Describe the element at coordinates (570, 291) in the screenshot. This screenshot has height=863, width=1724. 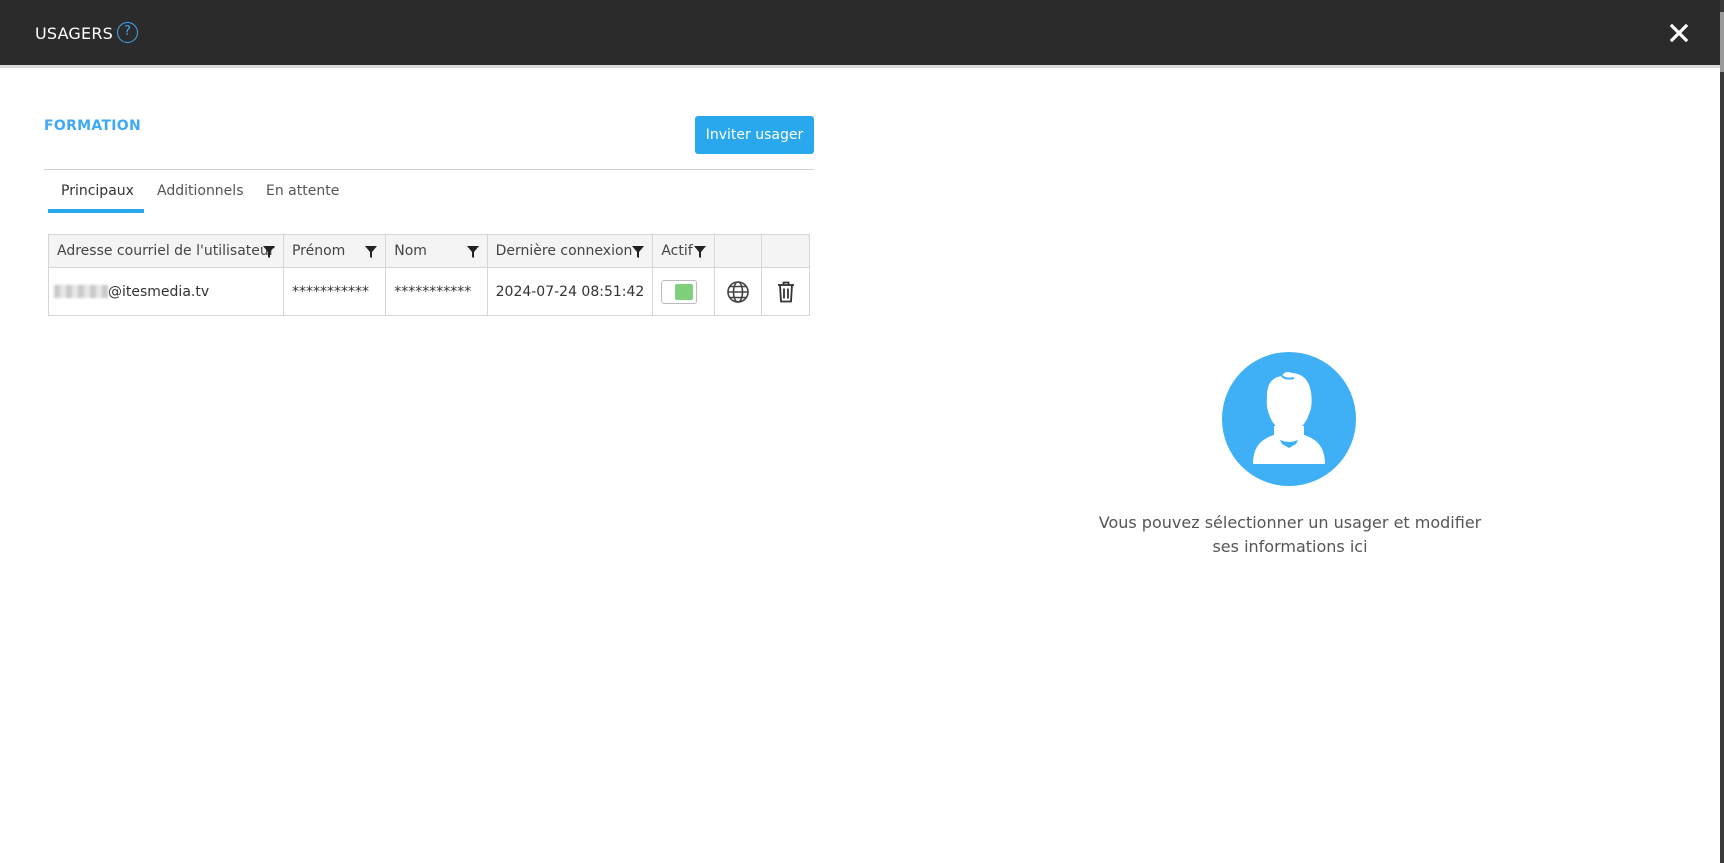
I see `cell-last-login: 2024-07-24 08:51:42` at that location.